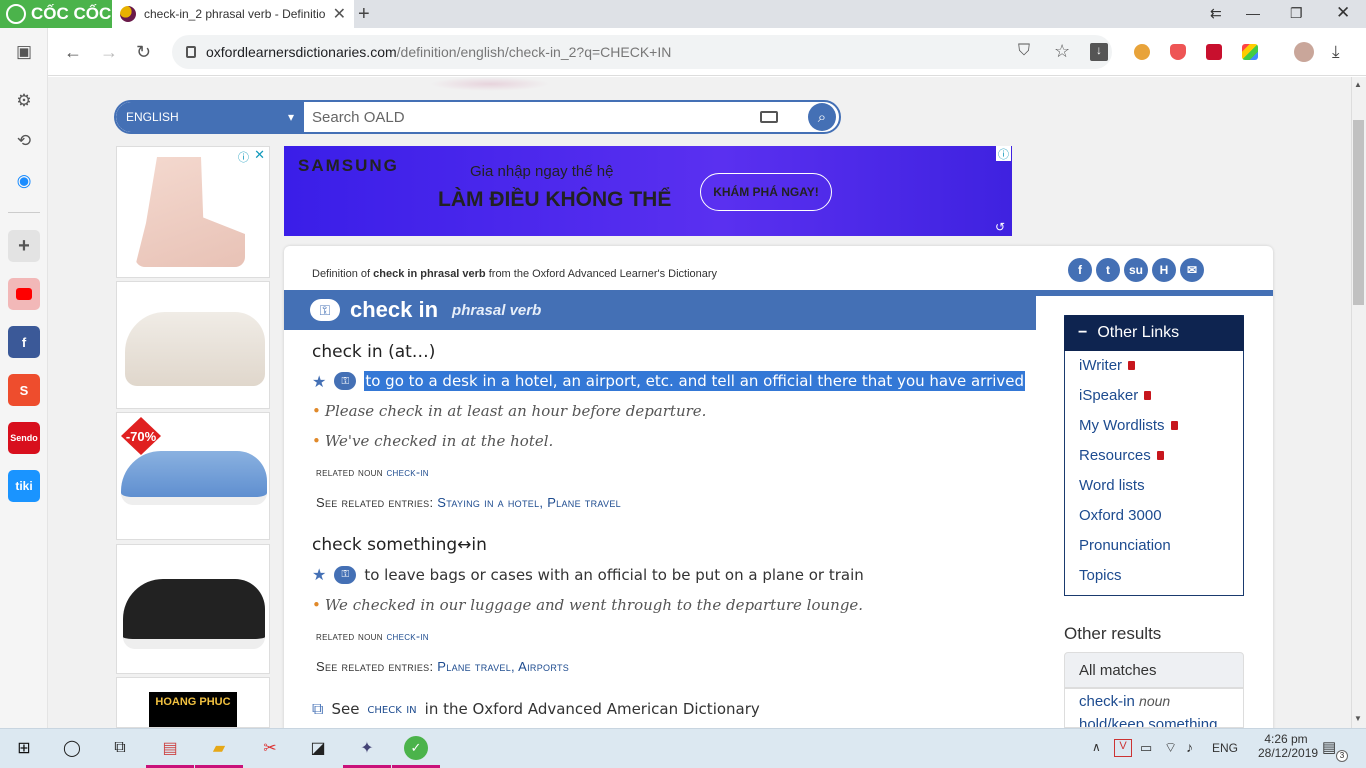 This screenshot has height=768, width=1366. What do you see at coordinates (1216, 13) in the screenshot?
I see `restore-tabs-icon: ⇇` at bounding box center [1216, 13].